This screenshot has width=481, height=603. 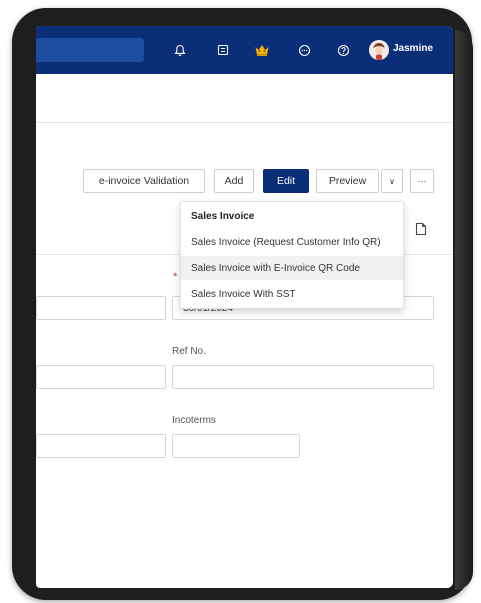 I want to click on menu-item-with-sst: Sales Invoice With SST, so click(x=292, y=294).